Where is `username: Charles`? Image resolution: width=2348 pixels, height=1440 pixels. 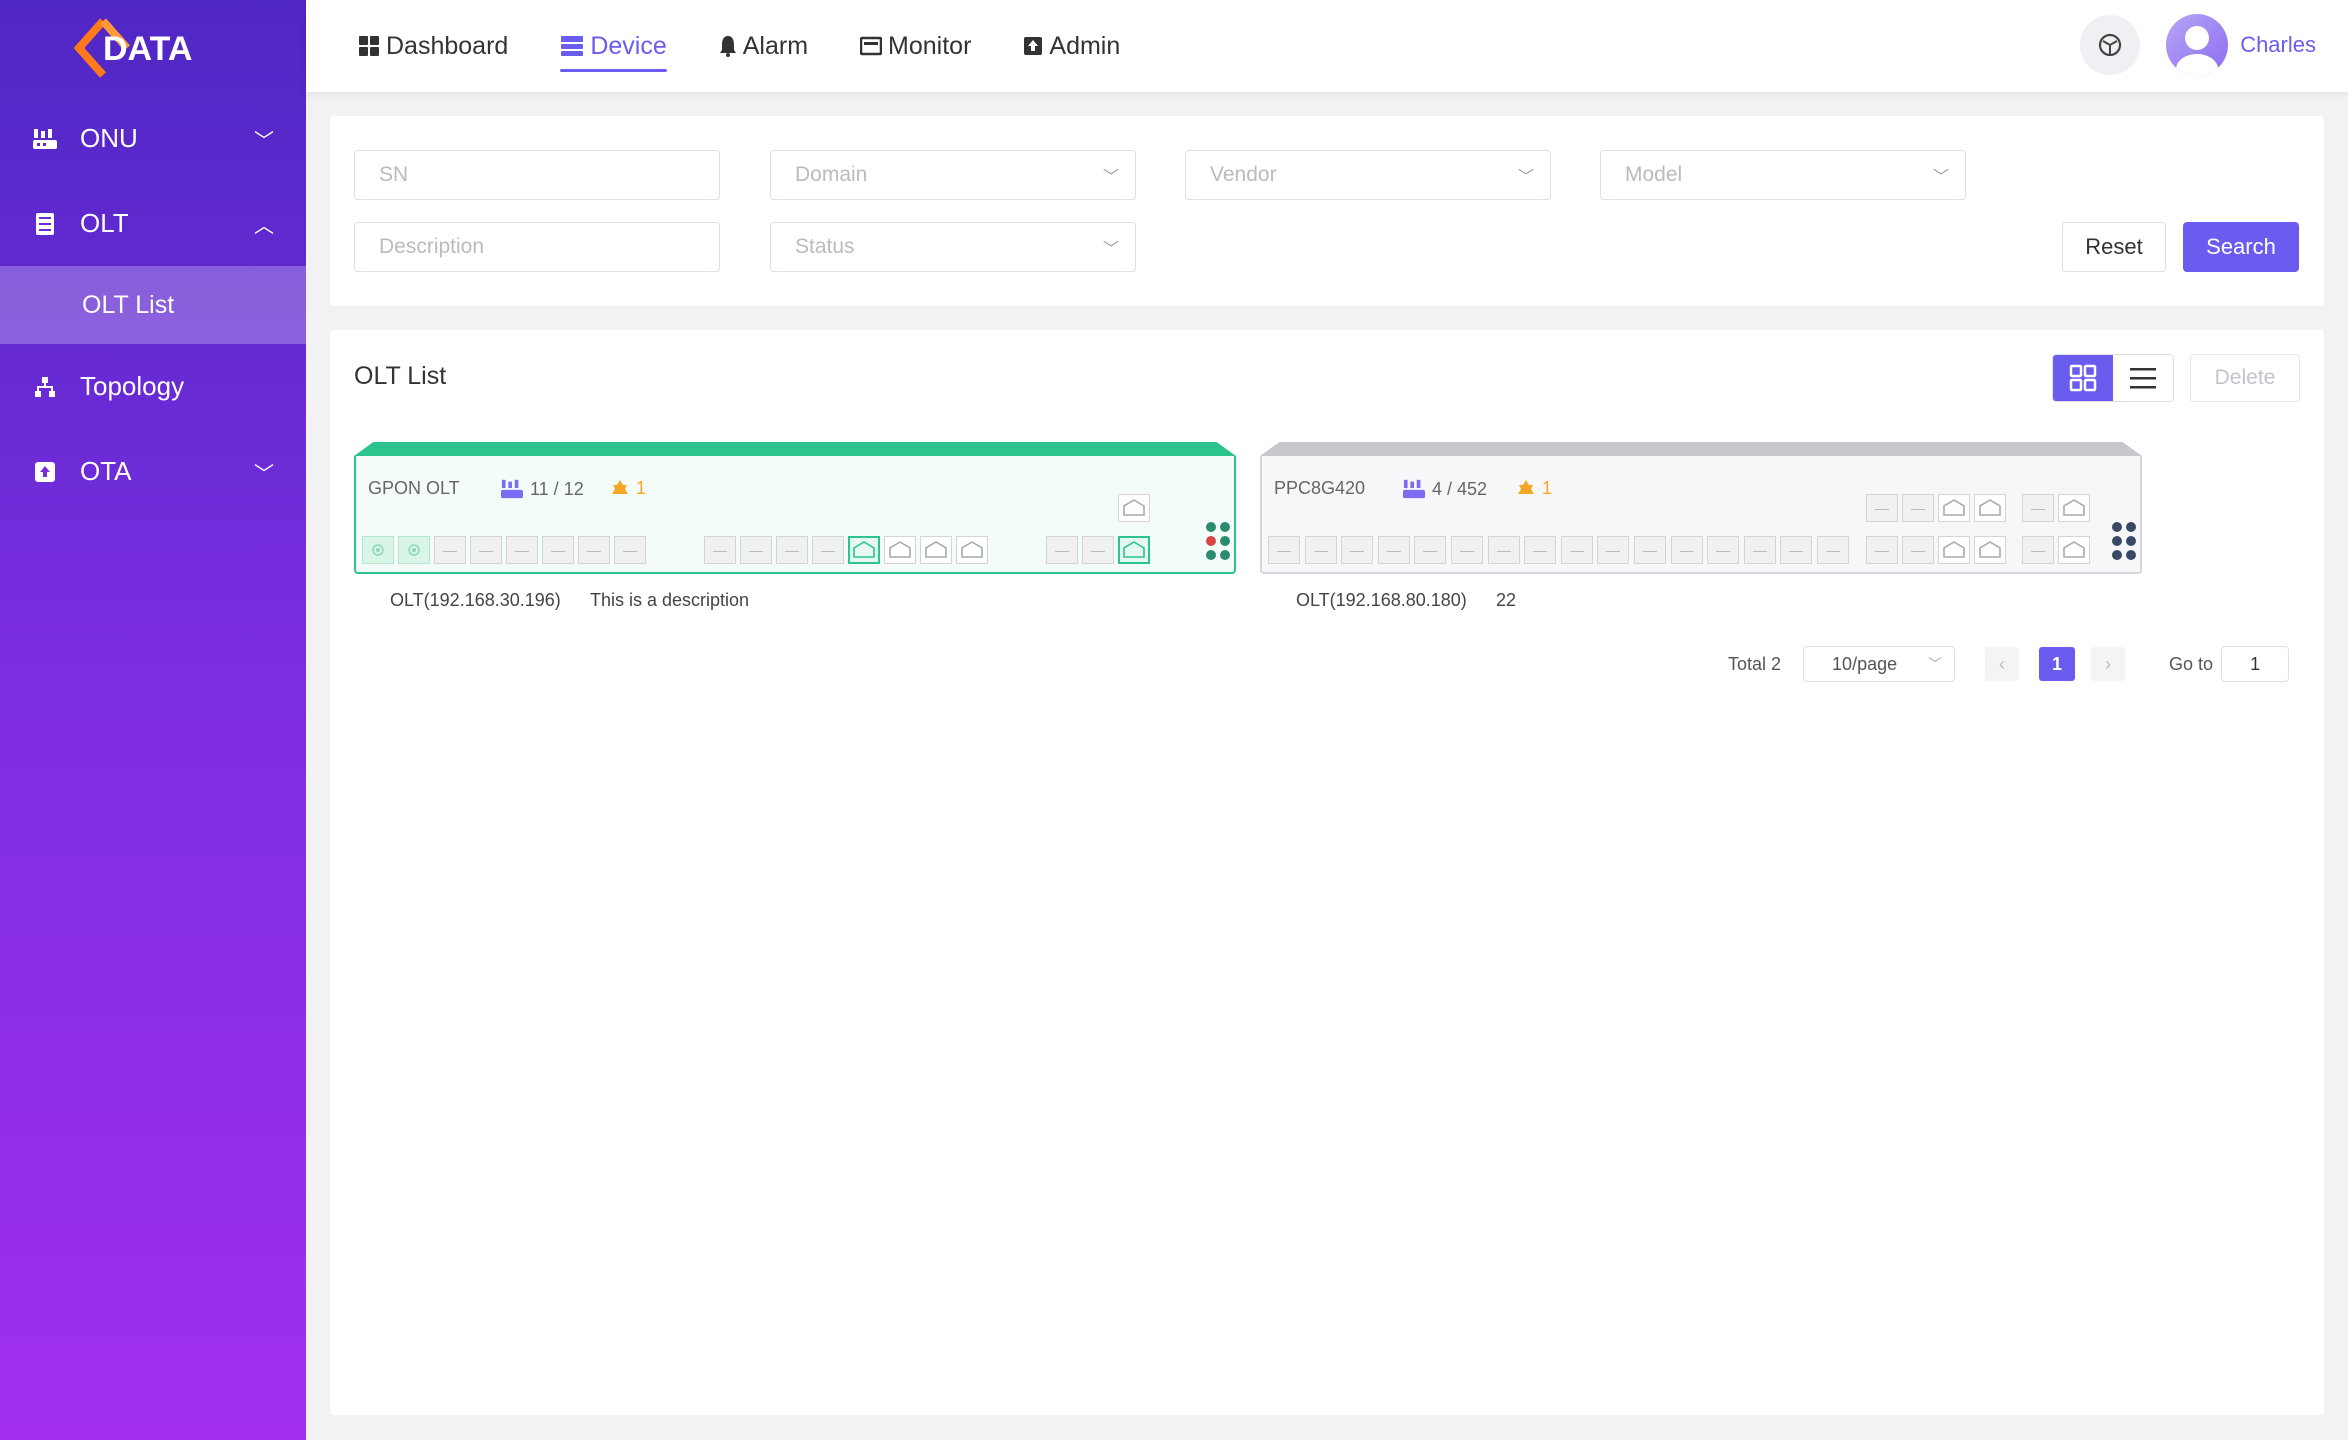 username: Charles is located at coordinates (2278, 45).